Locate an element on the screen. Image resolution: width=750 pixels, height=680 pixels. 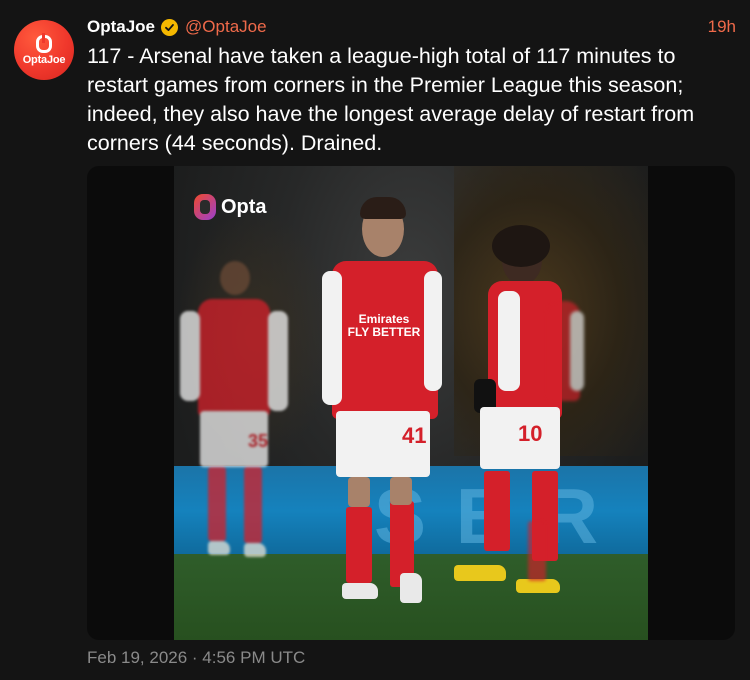
opta-watermark: Opta is located at coordinates (230, 207).